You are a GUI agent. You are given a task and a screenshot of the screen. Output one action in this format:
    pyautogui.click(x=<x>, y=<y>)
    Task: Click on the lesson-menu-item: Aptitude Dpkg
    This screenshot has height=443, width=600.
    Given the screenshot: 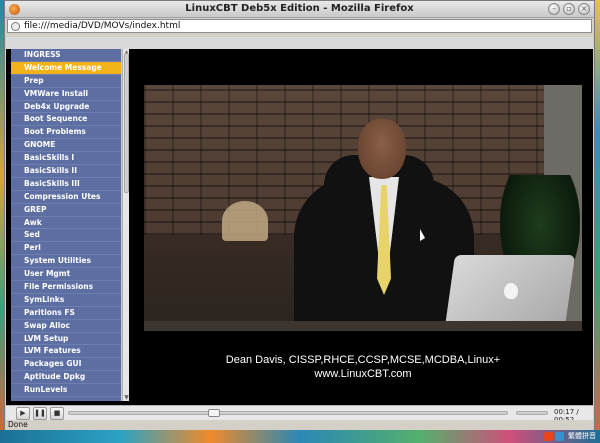 What is the action you would take?
    pyautogui.click(x=66, y=378)
    